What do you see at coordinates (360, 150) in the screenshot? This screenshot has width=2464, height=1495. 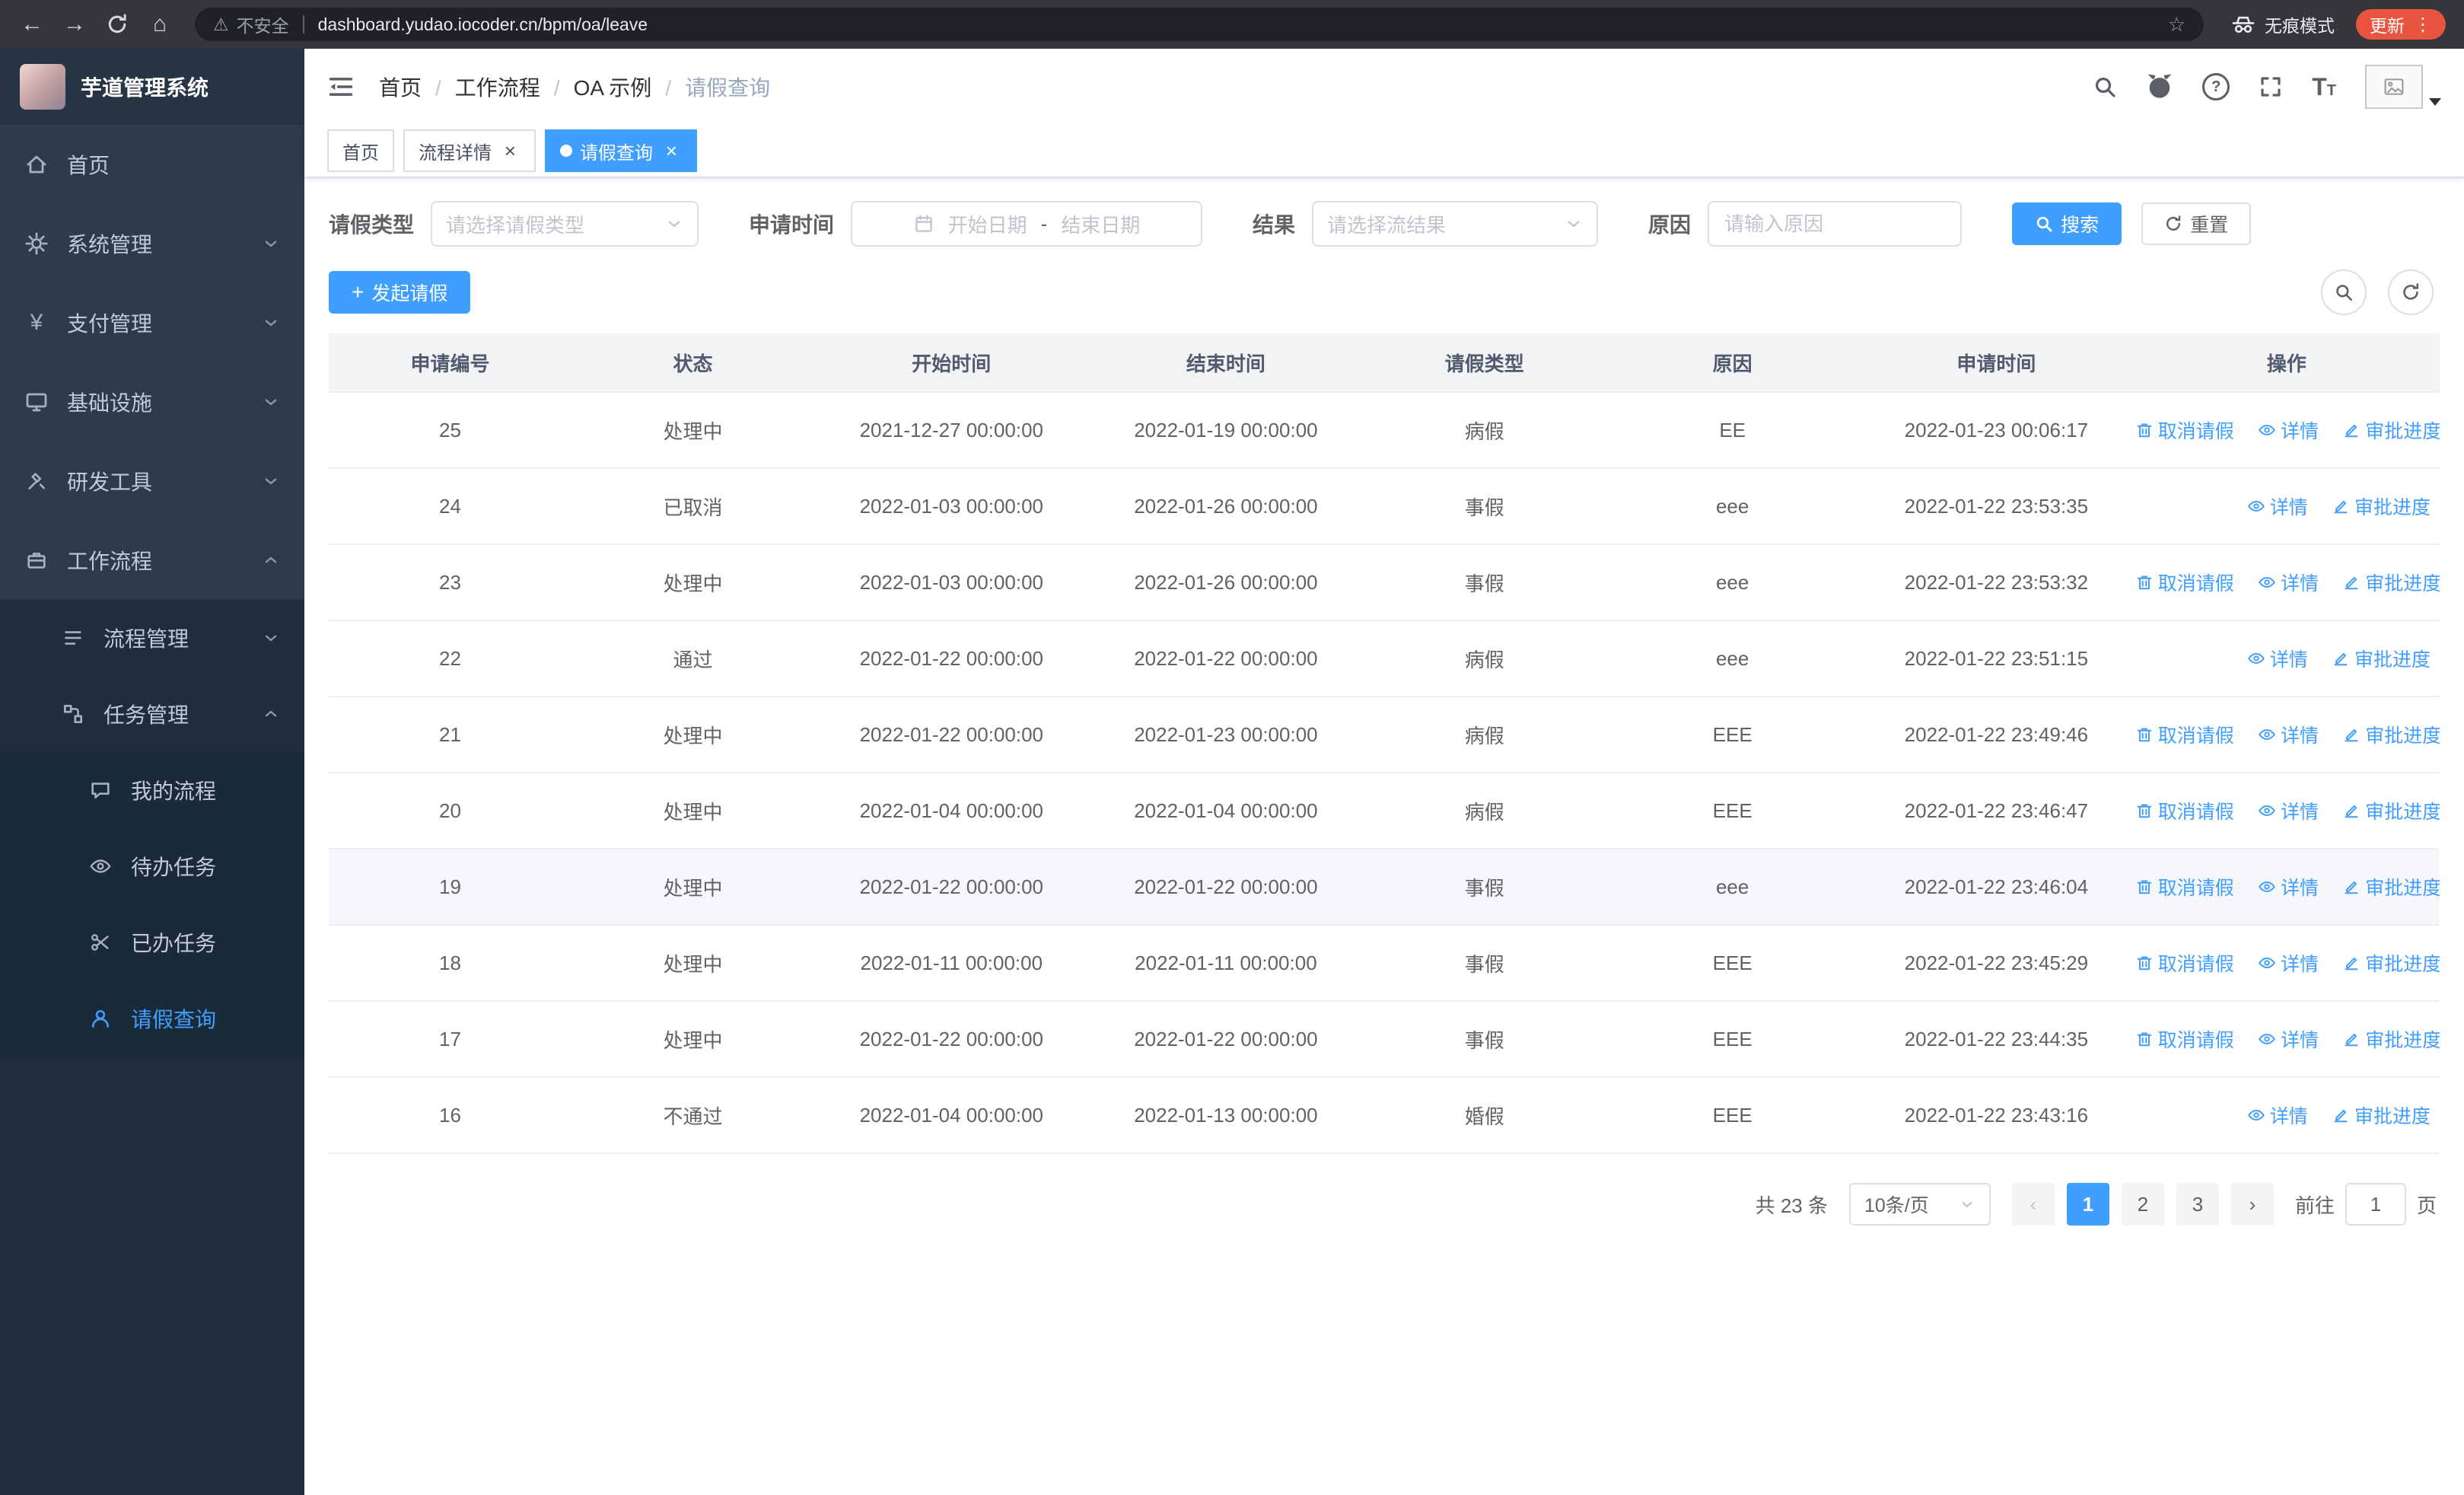 I see `view-tab: 首页` at bounding box center [360, 150].